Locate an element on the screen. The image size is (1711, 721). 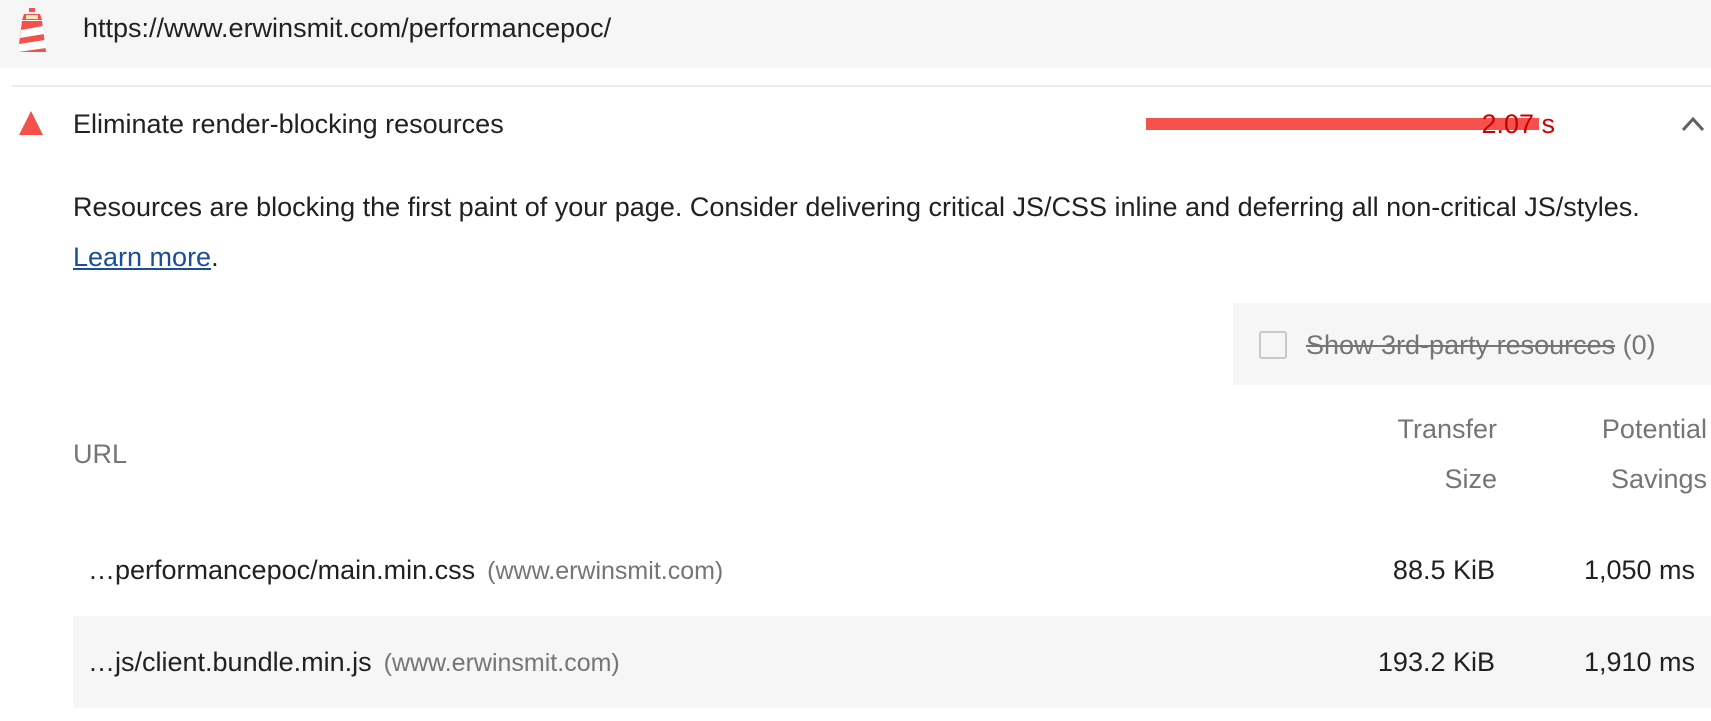
savings-header-line1: Potential is located at coordinates (1654, 429).